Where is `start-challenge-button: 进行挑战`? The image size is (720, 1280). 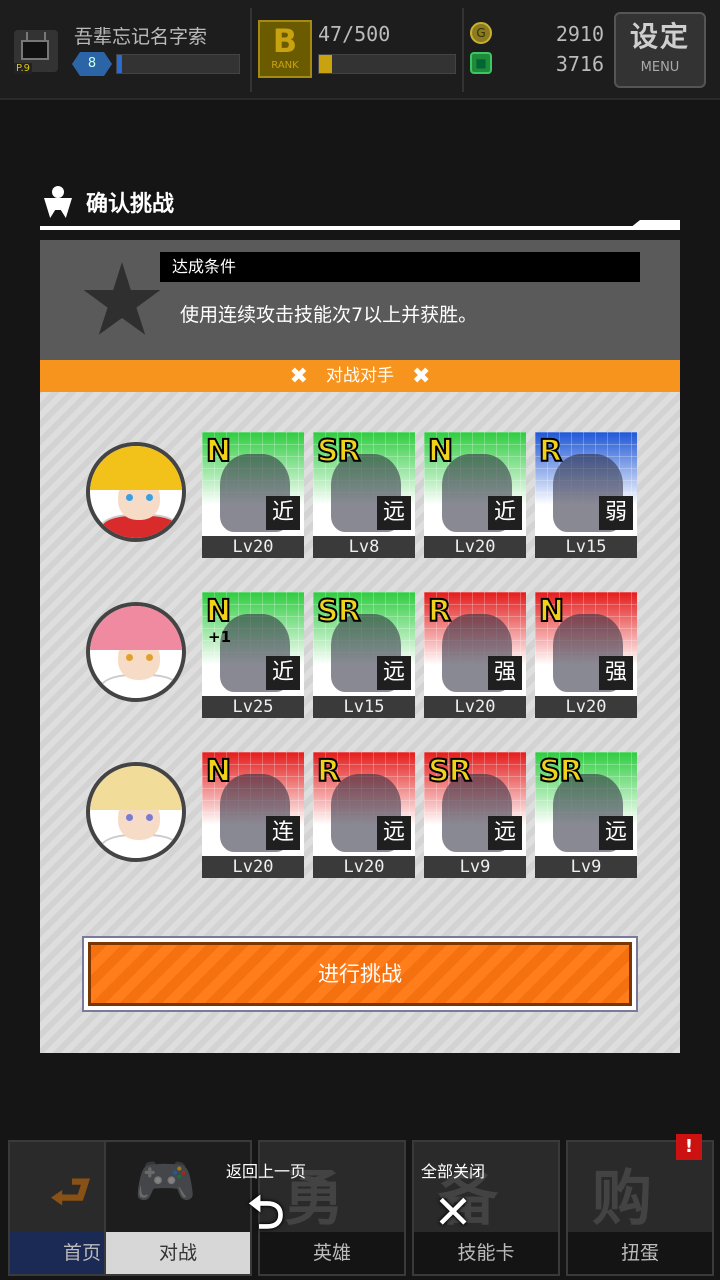 start-challenge-button: 进行挑战 is located at coordinates (360, 974).